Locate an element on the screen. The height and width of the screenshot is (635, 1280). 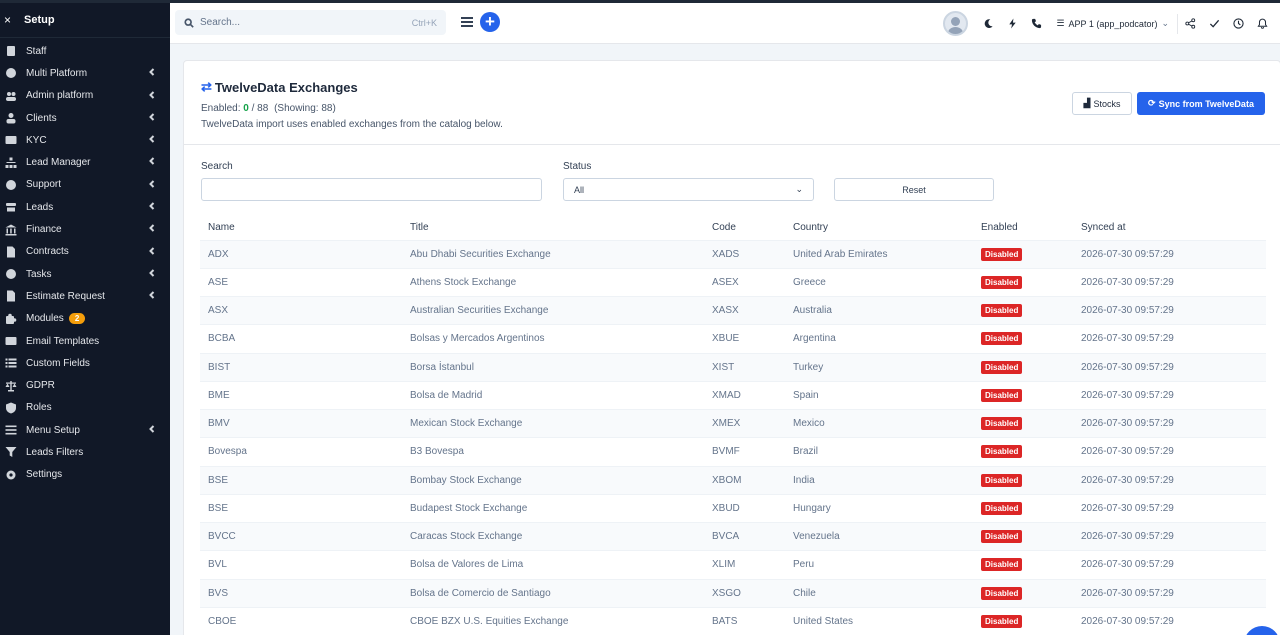
cell-code: XMEX is located at coordinates (744, 423).